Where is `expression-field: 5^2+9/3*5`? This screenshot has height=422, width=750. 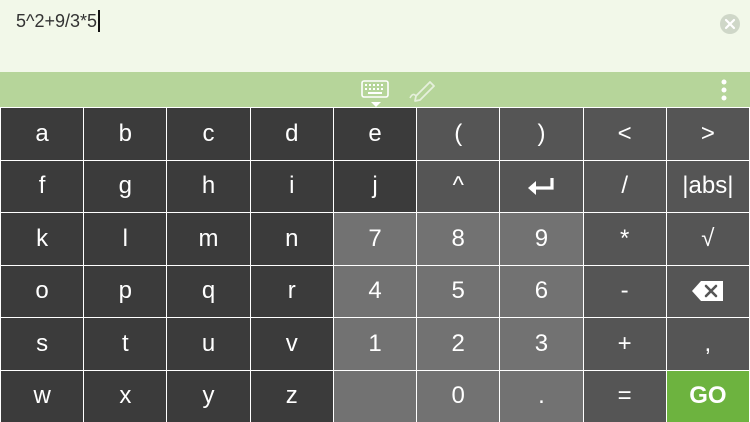 expression-field: 5^2+9/3*5 is located at coordinates (58, 21).